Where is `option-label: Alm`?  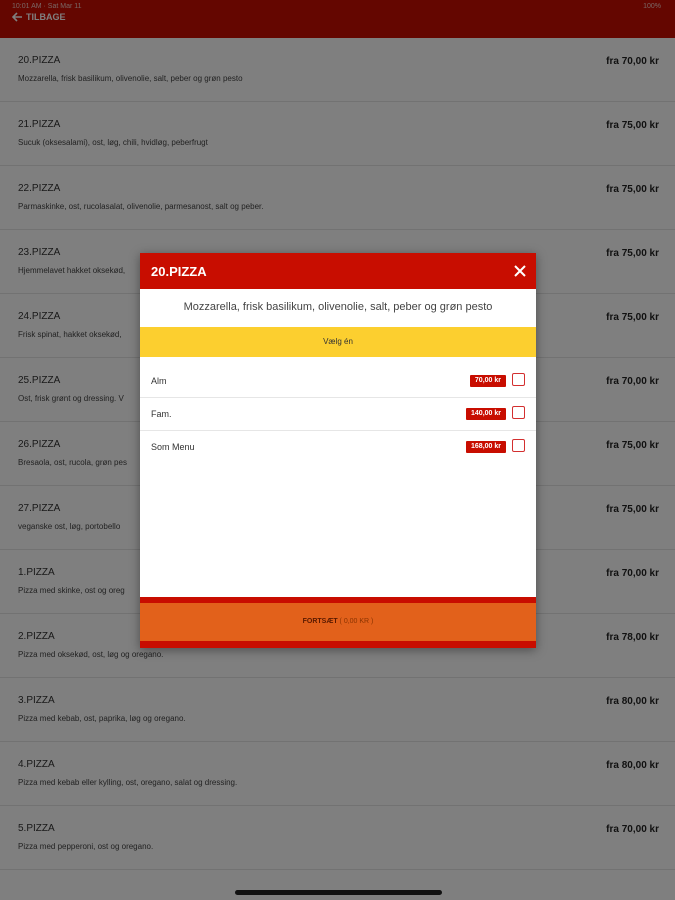 option-label: Alm is located at coordinates (159, 381).